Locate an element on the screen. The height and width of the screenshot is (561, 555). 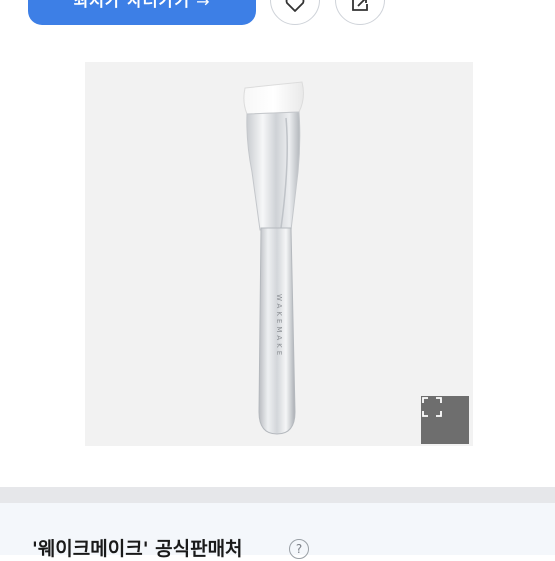
wishlist-button is located at coordinates (295, 12).